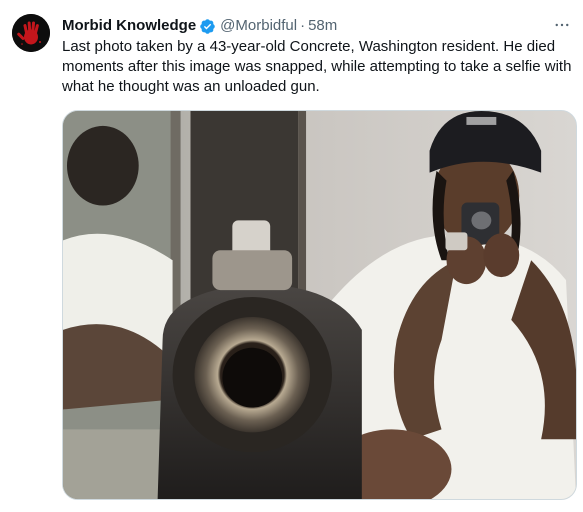 The width and height of the screenshot is (583, 512). I want to click on author-name: Morbid Knowledge, so click(129, 26).